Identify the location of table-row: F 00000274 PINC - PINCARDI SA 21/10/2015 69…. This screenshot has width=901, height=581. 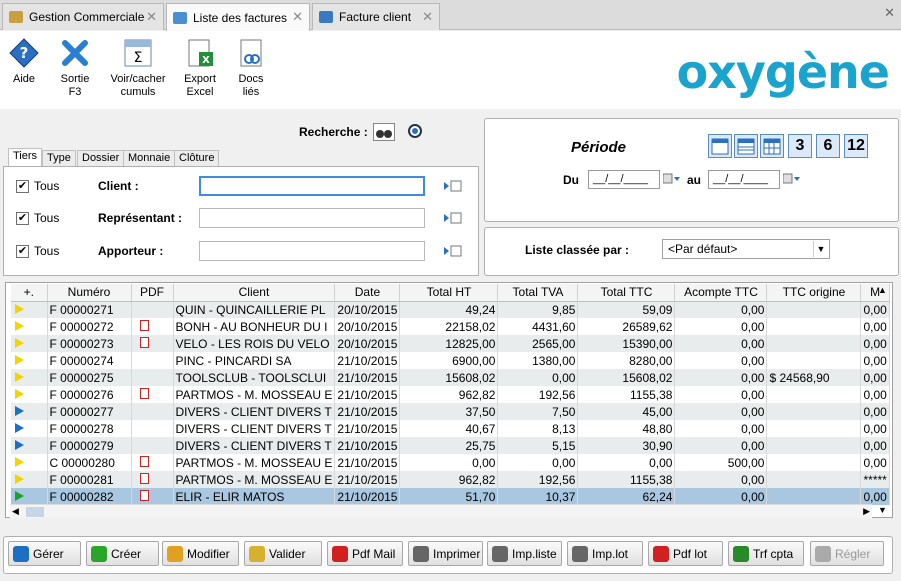
(450, 360).